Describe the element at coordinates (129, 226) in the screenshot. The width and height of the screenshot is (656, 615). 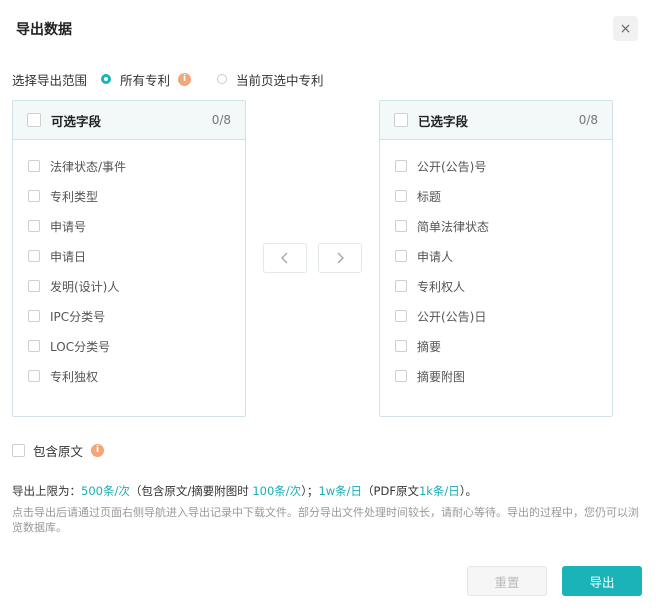
I see `list-item: 申请号` at that location.